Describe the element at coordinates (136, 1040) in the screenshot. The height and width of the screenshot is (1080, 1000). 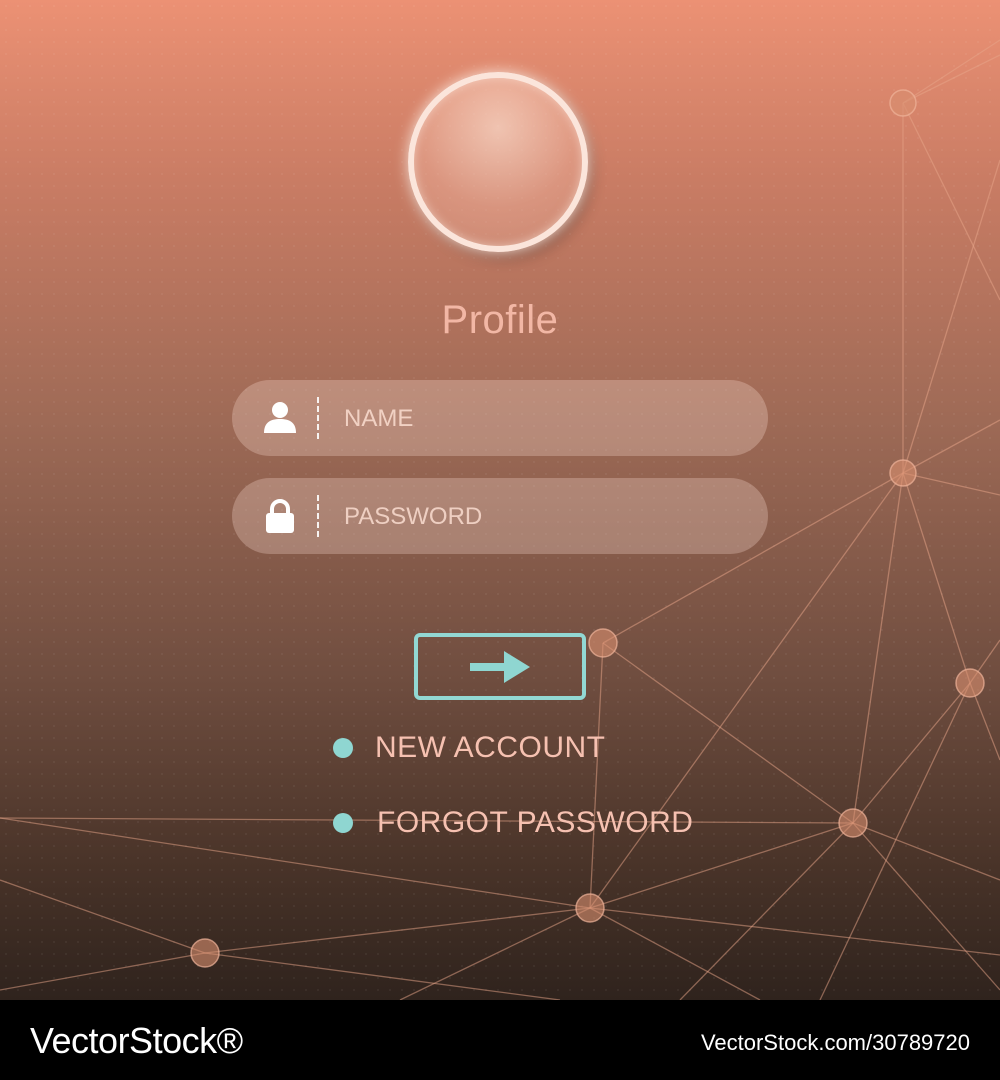
I see `watermark-logo: VectorStock®` at that location.